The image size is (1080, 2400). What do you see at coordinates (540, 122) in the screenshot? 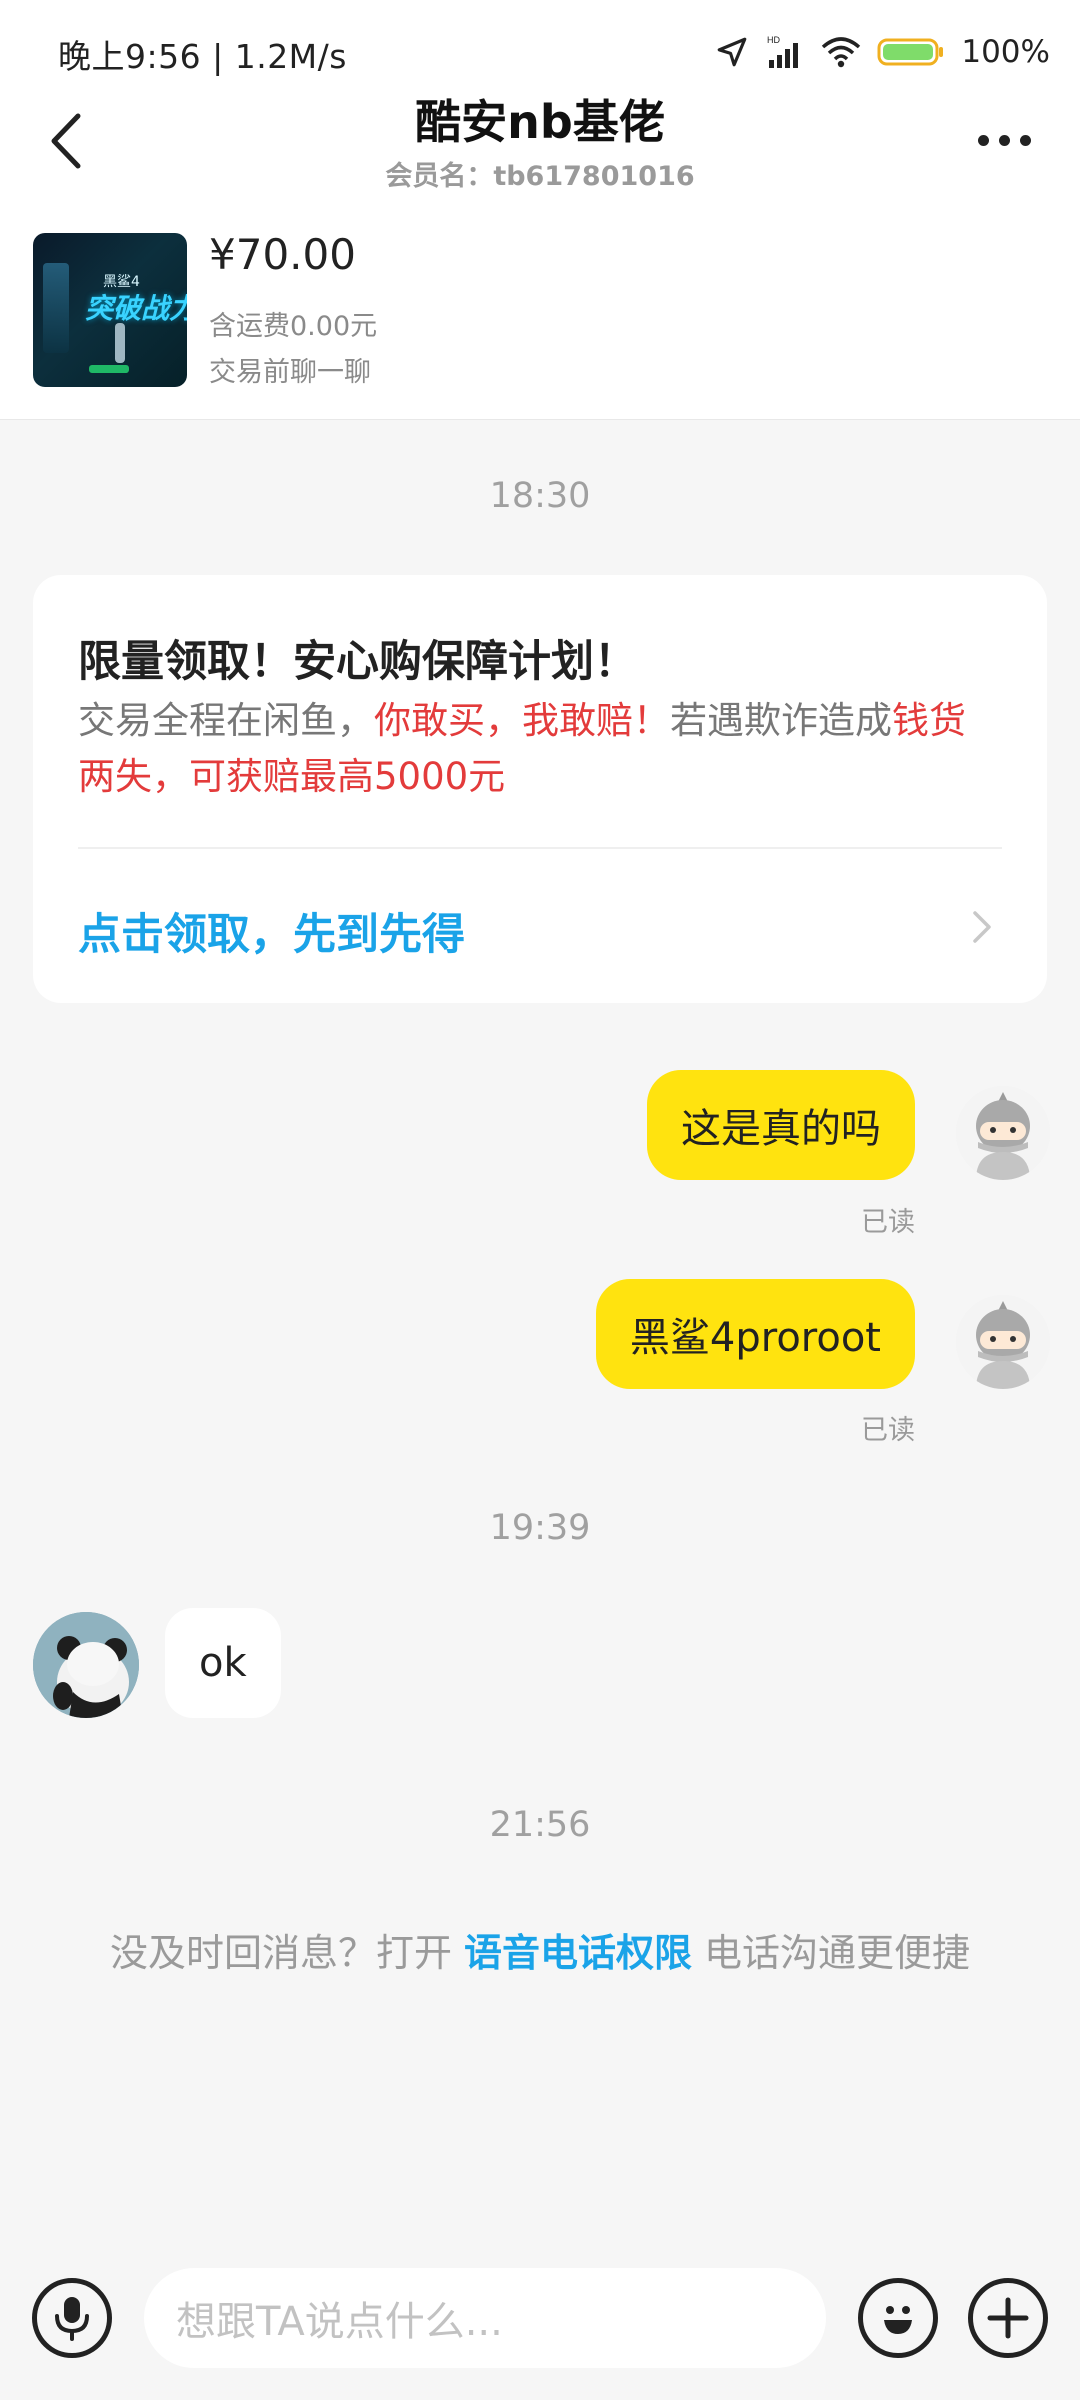
I see `contact-name: 酷安nb基佬` at bounding box center [540, 122].